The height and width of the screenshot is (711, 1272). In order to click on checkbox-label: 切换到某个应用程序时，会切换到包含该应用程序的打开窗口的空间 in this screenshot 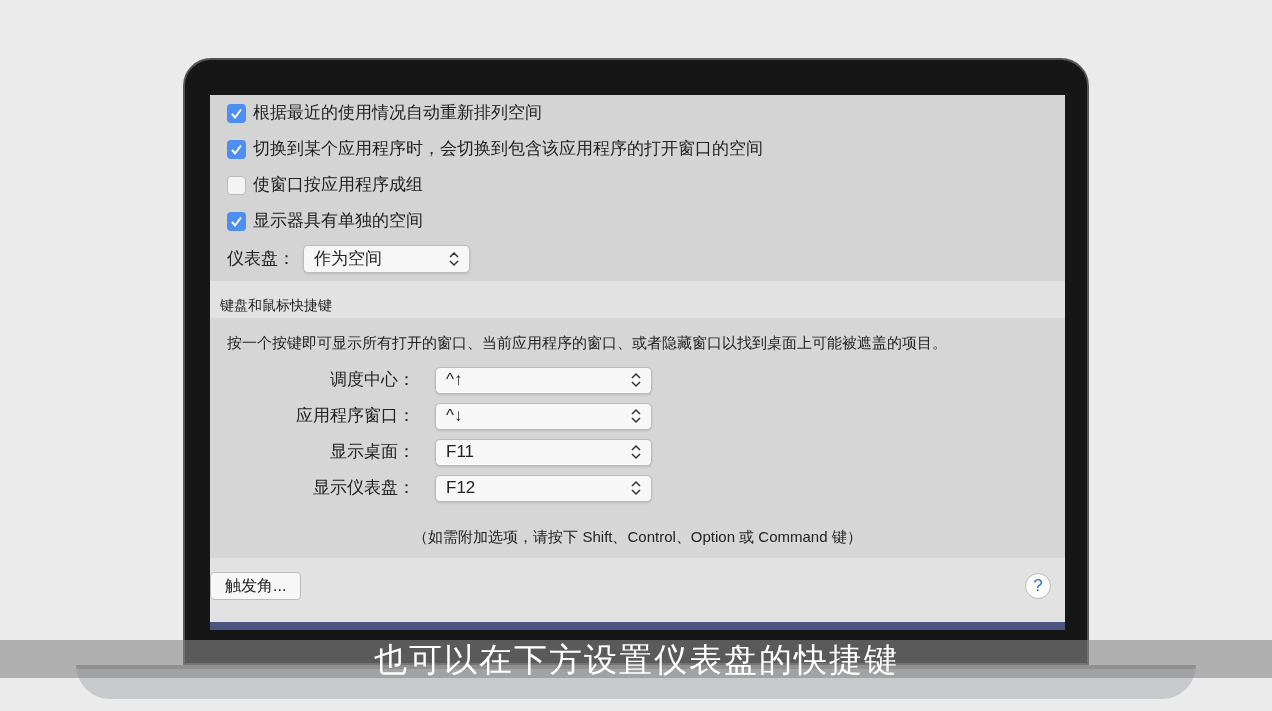, I will do `click(508, 149)`.